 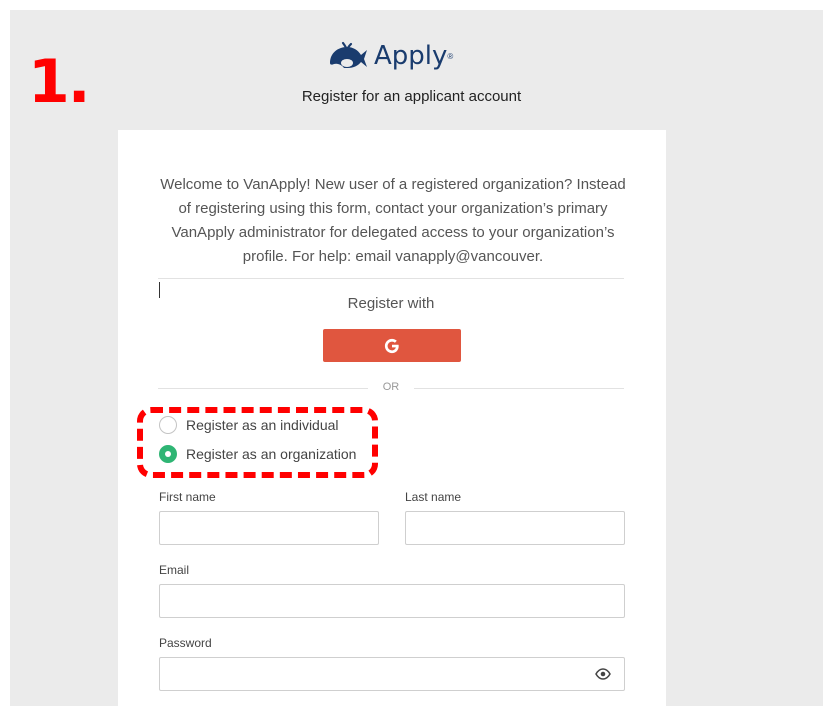 I want to click on email-label: Email, so click(x=174, y=570).